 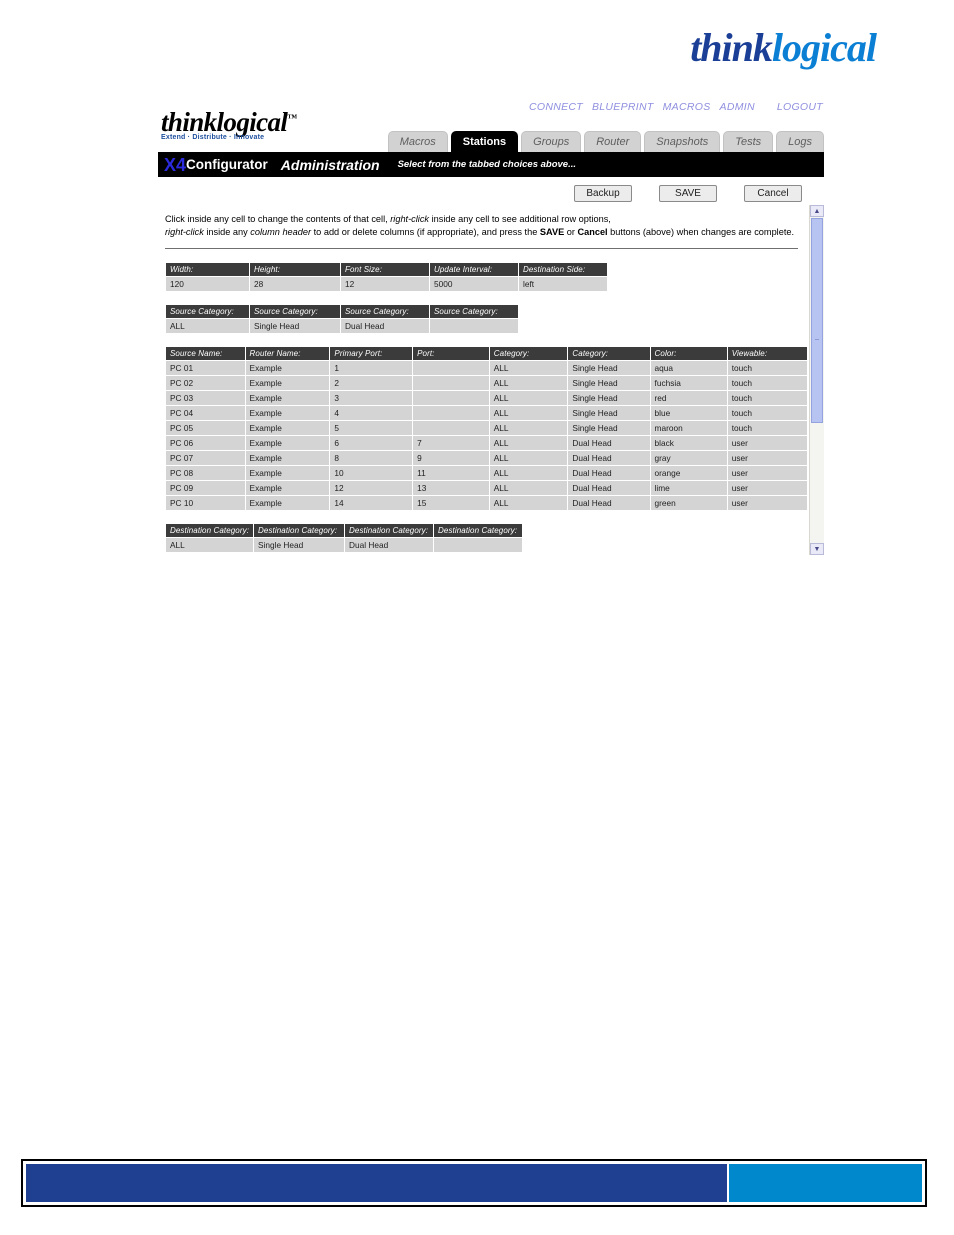 I want to click on tab-logs: Logs, so click(x=800, y=141).